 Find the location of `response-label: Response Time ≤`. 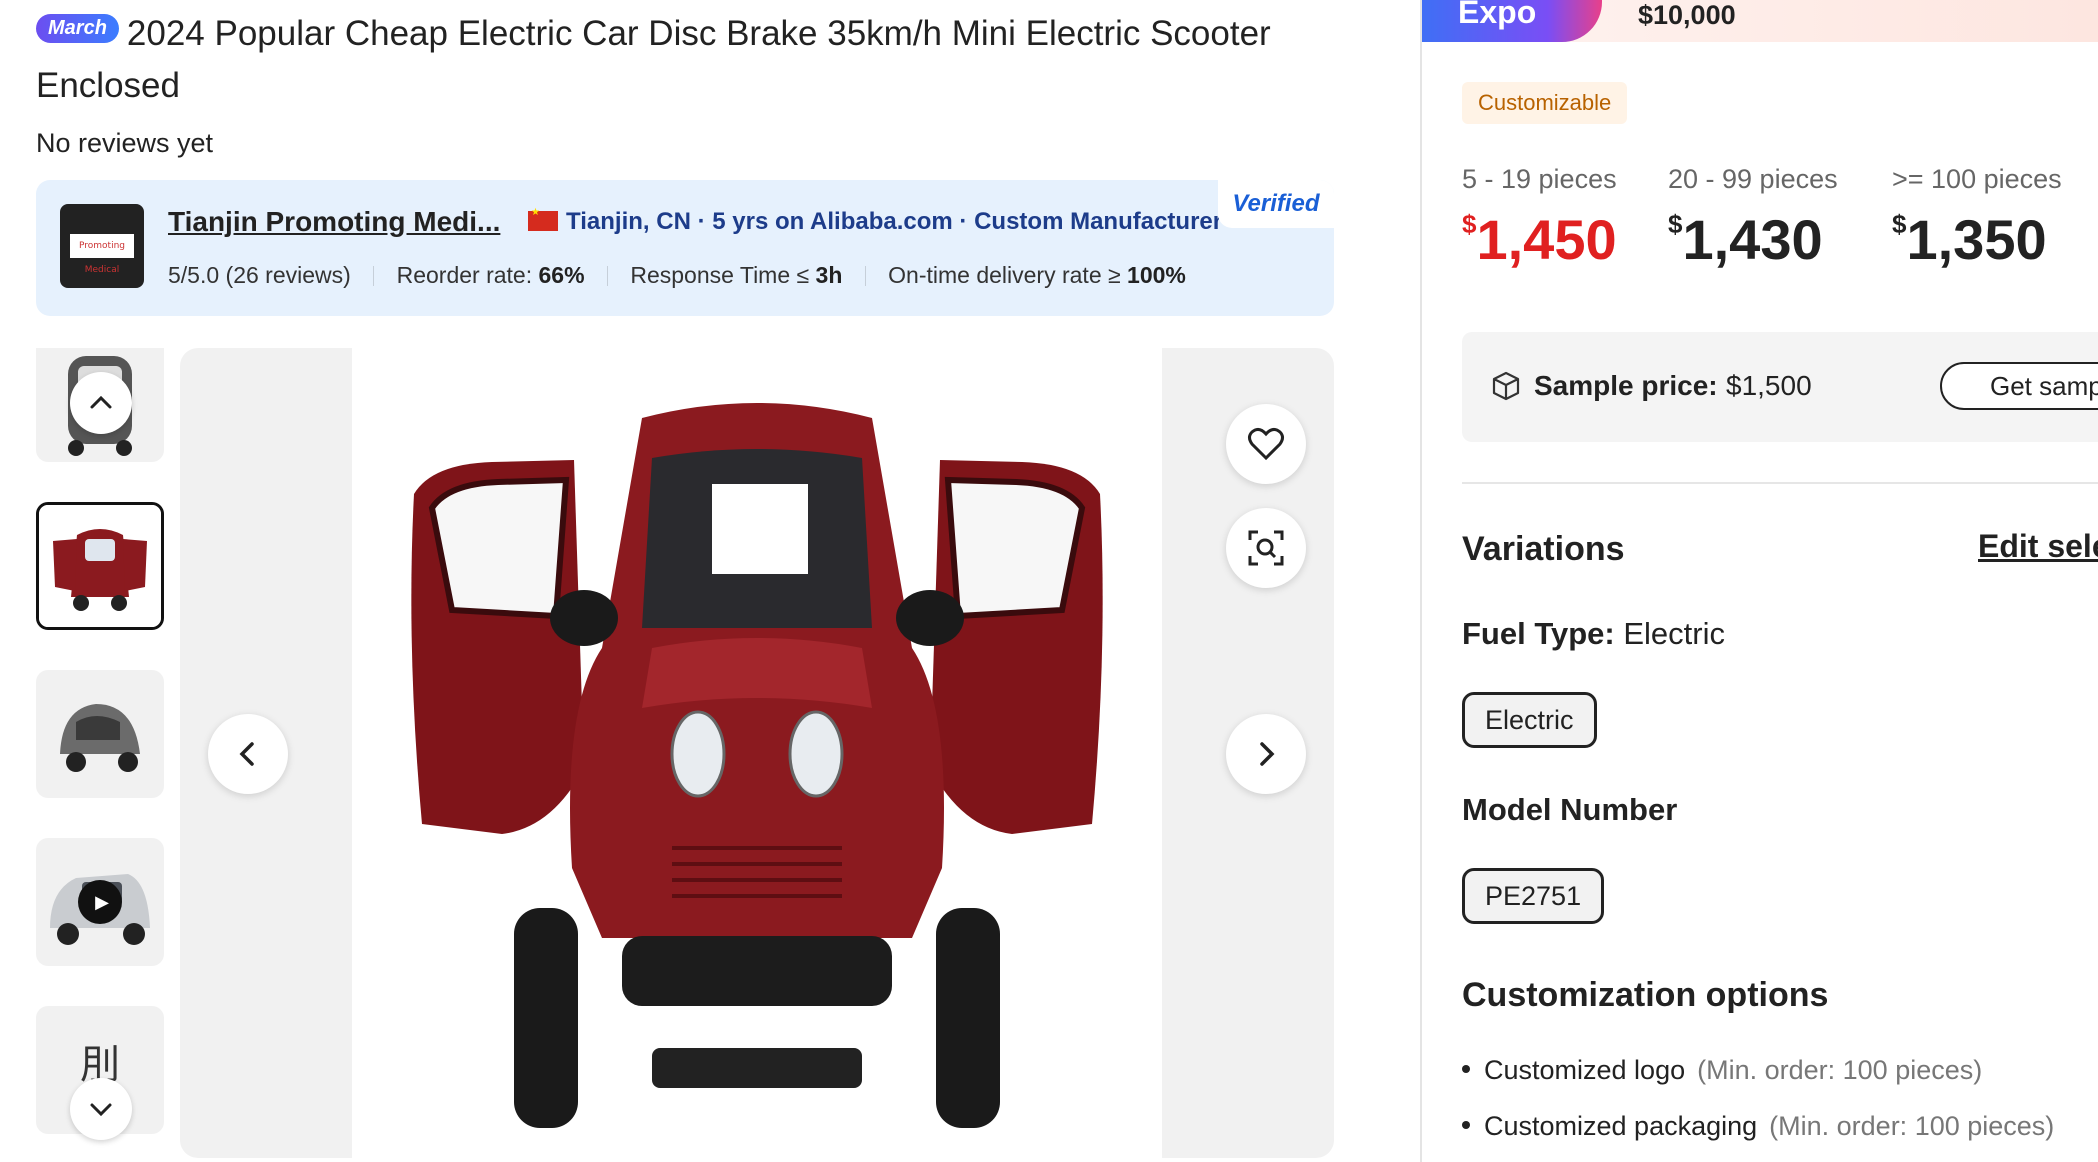

response-label: Response Time ≤ is located at coordinates (720, 275).